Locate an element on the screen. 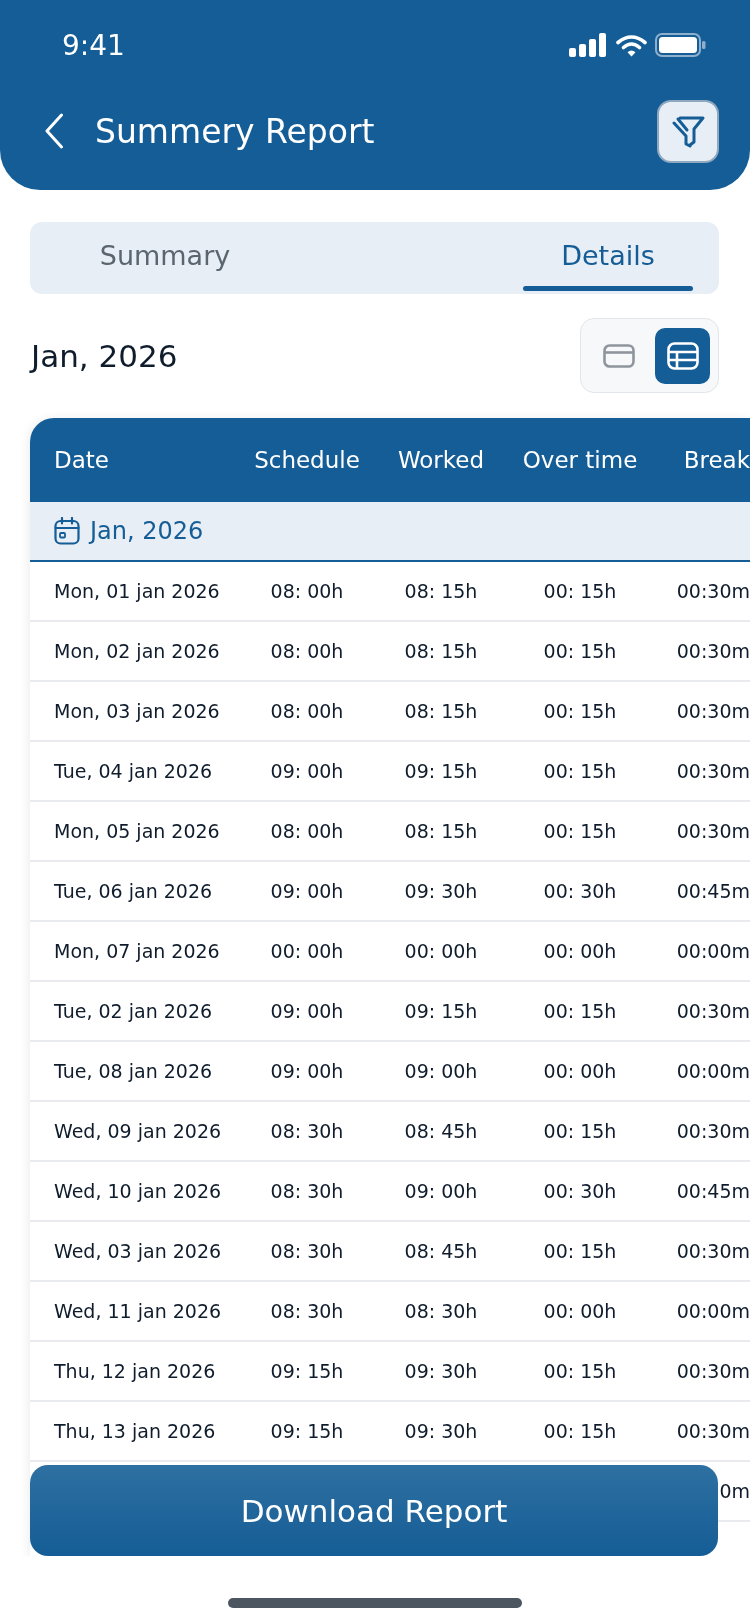 Image resolution: width=750 pixels, height=1624 pixels. page-title: Summery Report is located at coordinates (235, 131).